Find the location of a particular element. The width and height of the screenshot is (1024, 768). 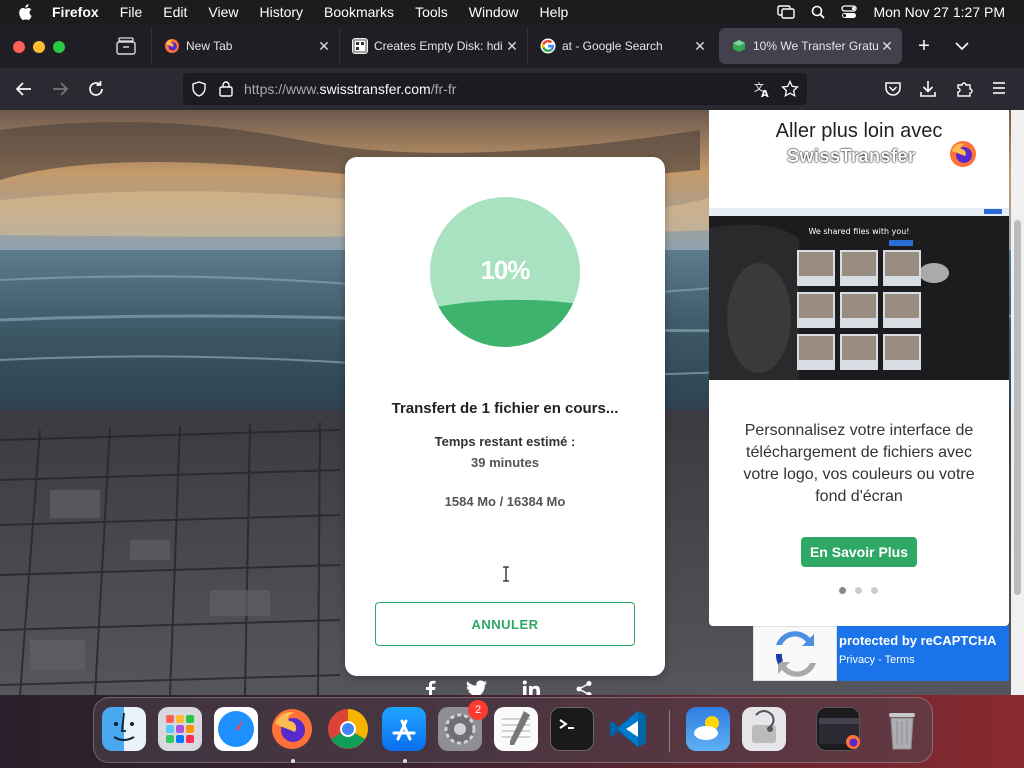

tab-creates-empty-disk: Creates Empty Disk: hdiu ✕ is located at coordinates (433, 46).